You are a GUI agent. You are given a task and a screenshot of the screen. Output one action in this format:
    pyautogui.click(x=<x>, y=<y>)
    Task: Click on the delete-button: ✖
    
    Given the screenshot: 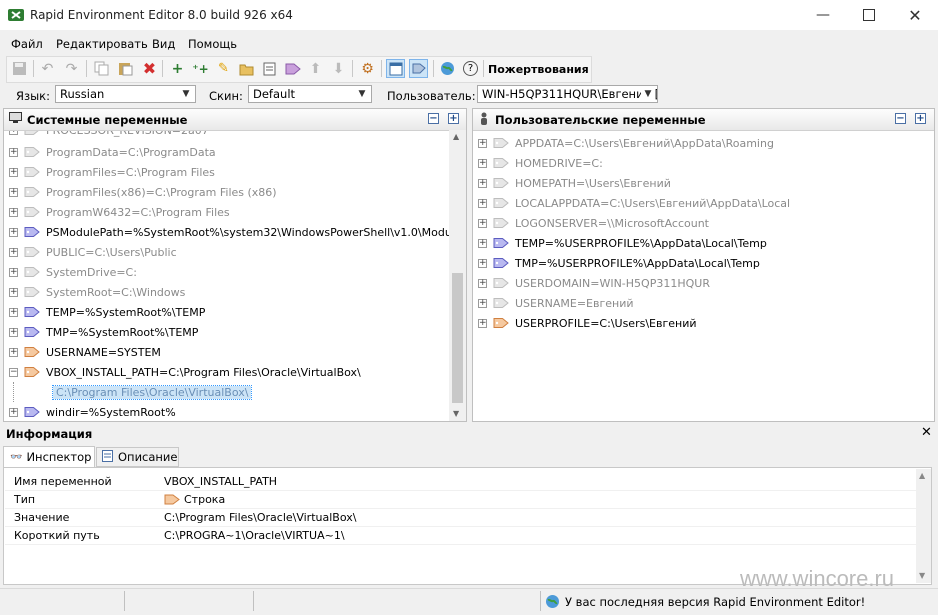 What is the action you would take?
    pyautogui.click(x=149, y=68)
    